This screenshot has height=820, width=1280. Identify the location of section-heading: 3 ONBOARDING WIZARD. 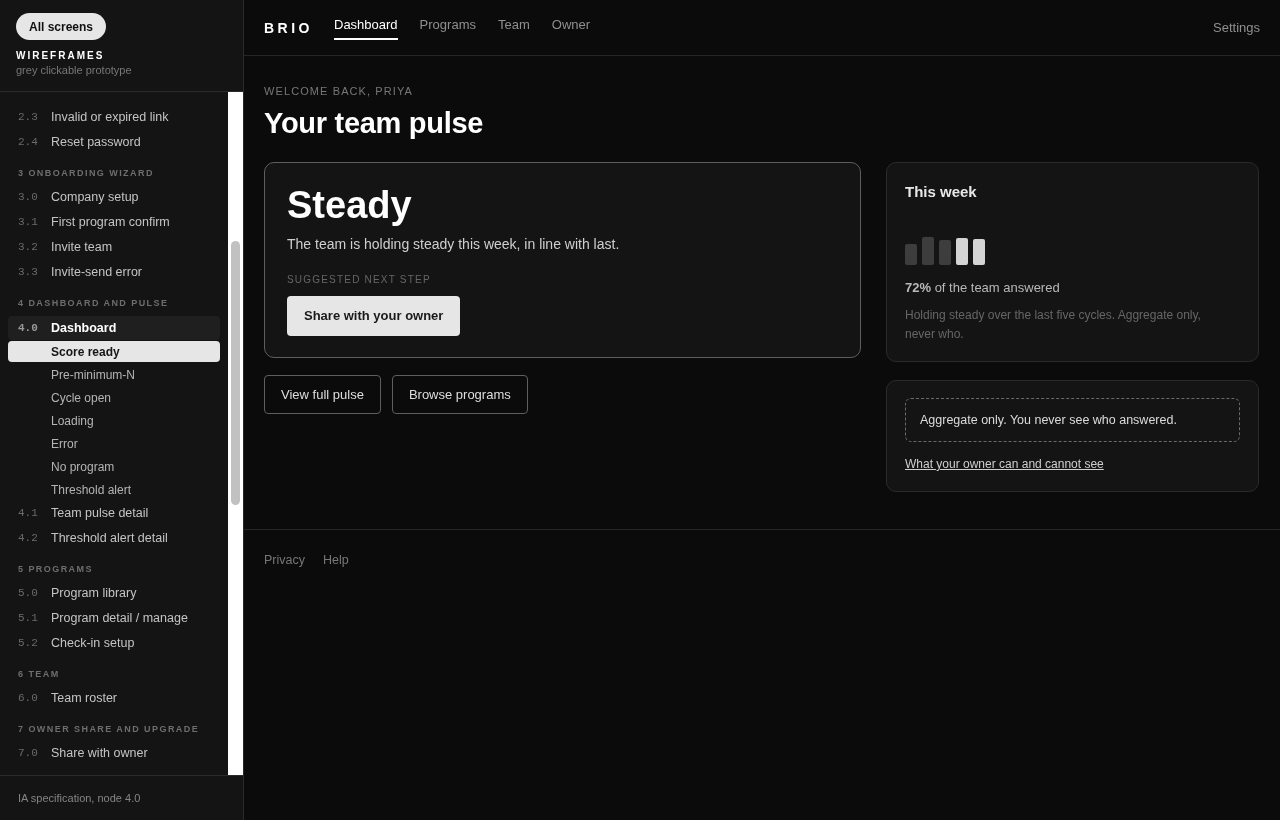
(86, 174).